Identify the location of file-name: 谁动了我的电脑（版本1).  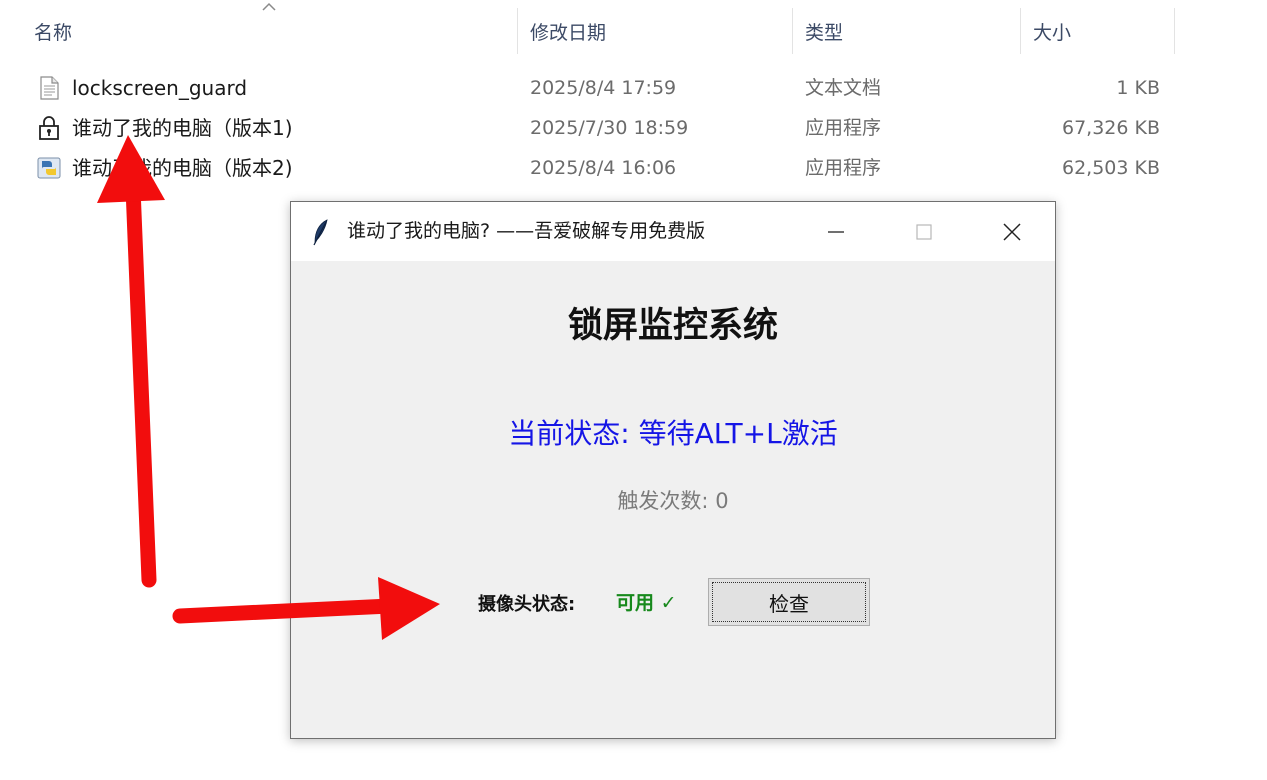
(182, 128).